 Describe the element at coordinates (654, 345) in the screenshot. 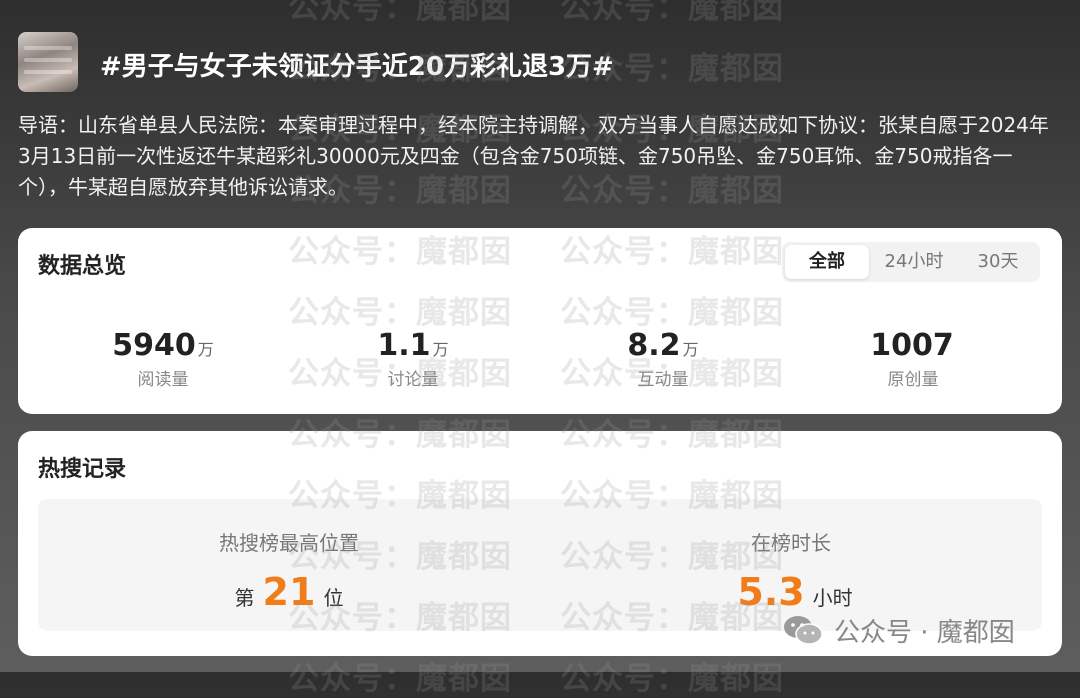

I see `stat-value: 8.2` at that location.